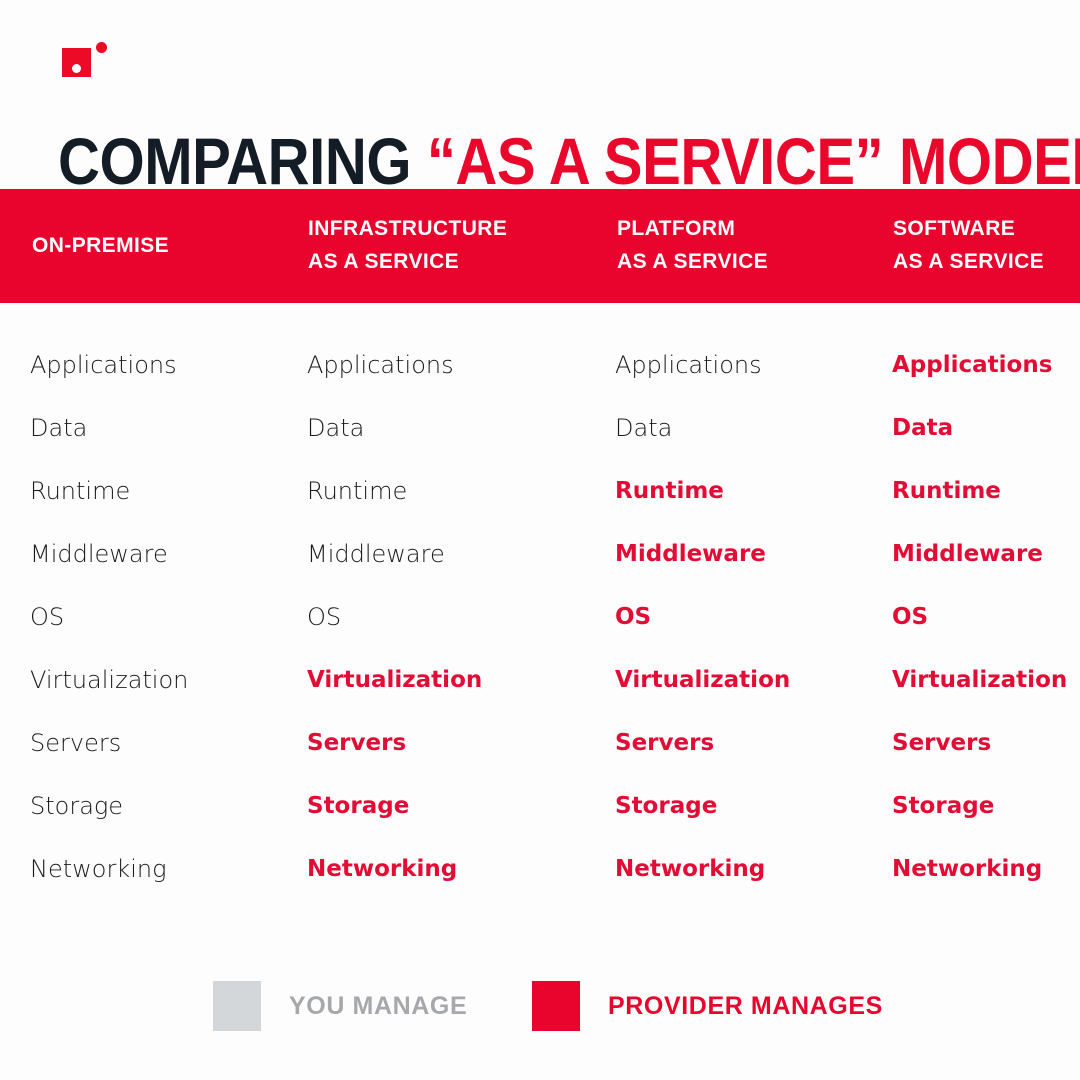 The height and width of the screenshot is (1080, 1080). What do you see at coordinates (76, 68) in the screenshot?
I see `logo-inner-dot-icon` at bounding box center [76, 68].